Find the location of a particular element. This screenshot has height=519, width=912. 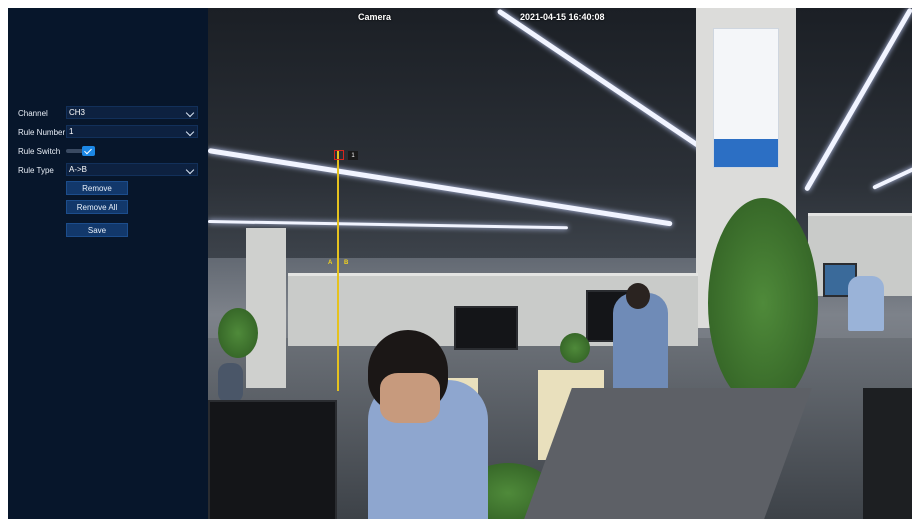

poster is located at coordinates (746, 98).